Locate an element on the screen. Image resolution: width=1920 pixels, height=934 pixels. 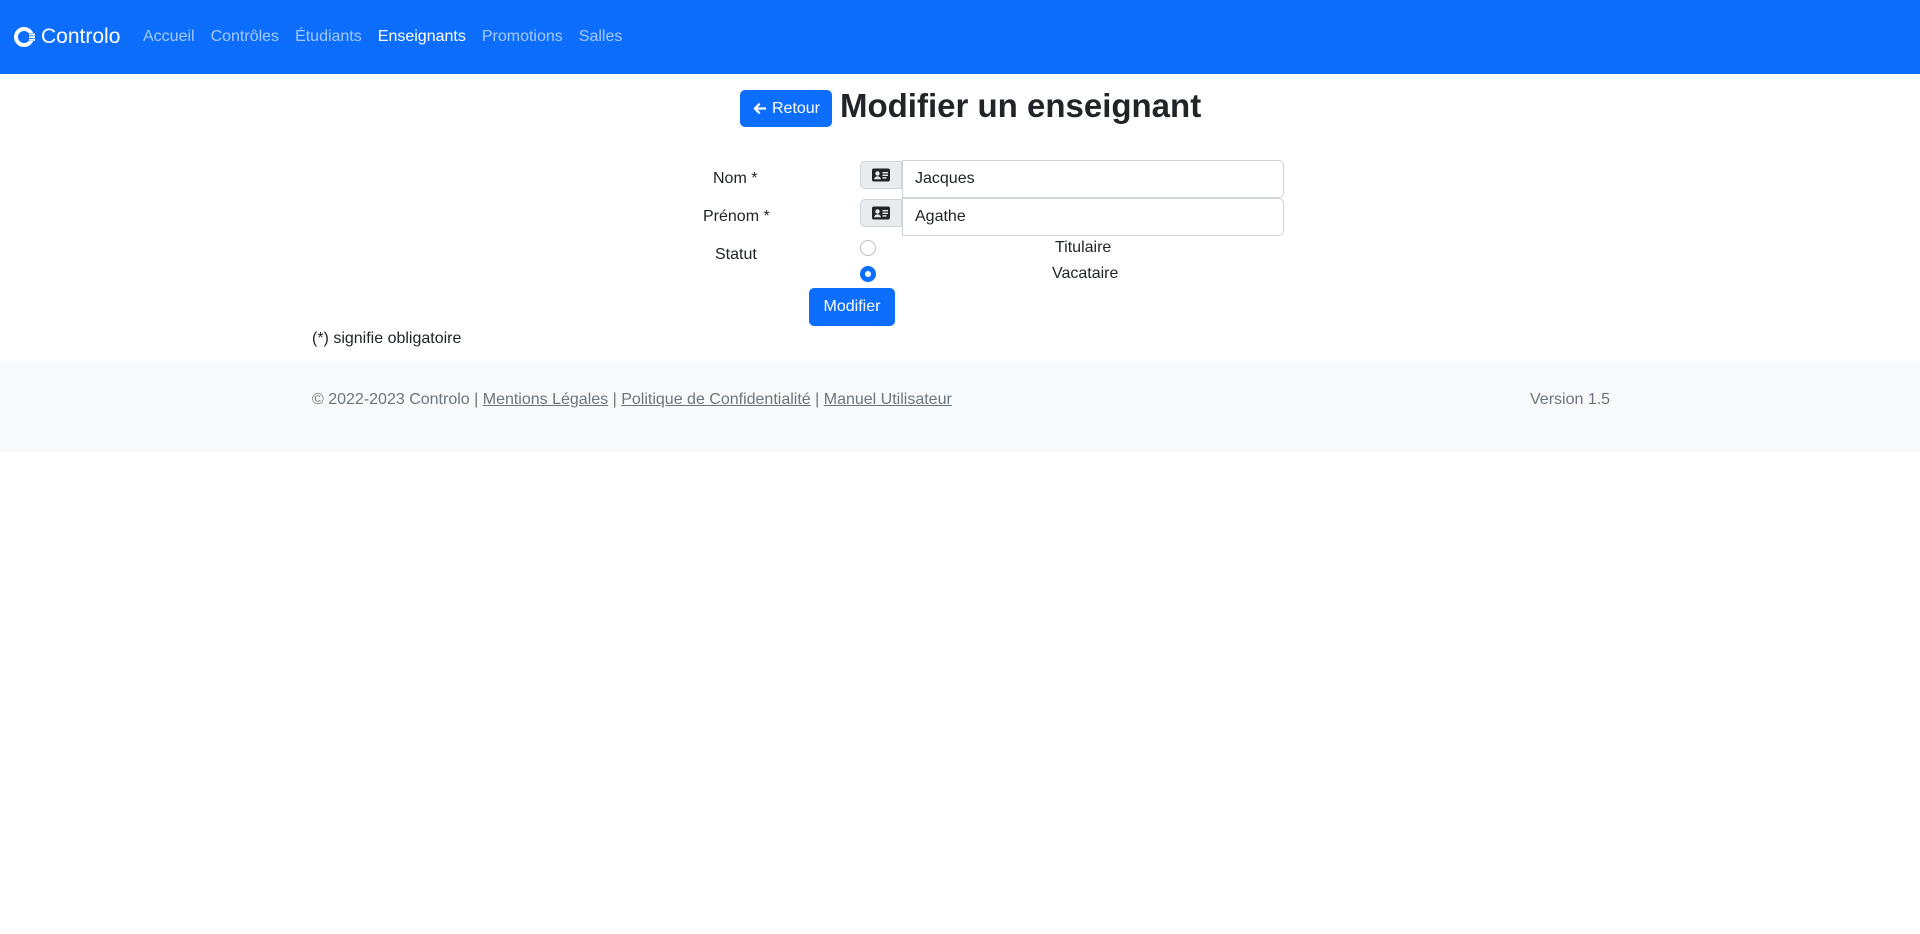
radio-vacataire-label: Vacataire is located at coordinates (1085, 273).